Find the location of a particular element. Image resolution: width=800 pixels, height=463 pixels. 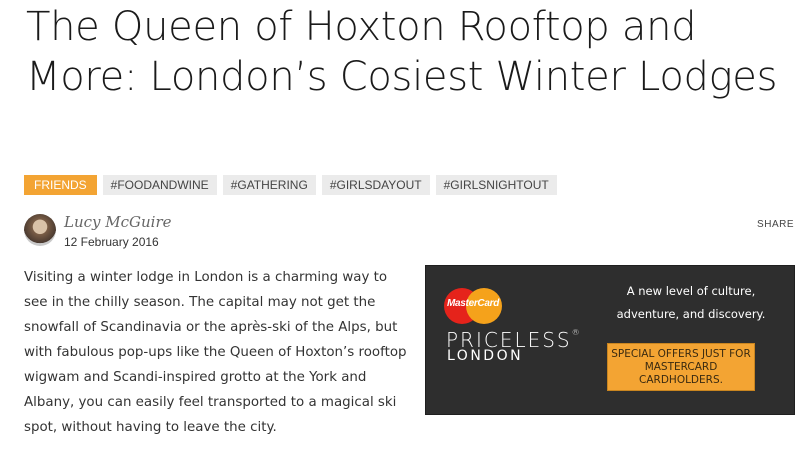

author-name: Lucy McGuire is located at coordinates (118, 222).